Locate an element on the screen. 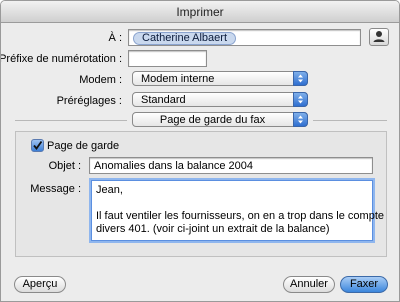 Image resolution: width=400 pixels, height=302 pixels. title-bar: Imprimer is located at coordinates (200, 12).